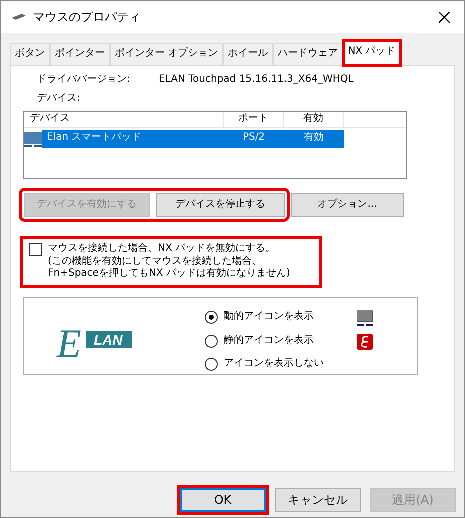 This screenshot has width=465, height=518. I want to click on tab: NX パッド, so click(372, 53).